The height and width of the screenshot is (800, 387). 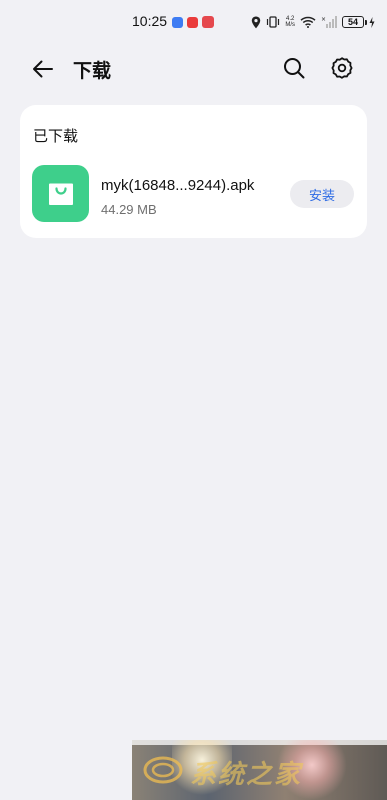 I want to click on charging-icon, so click(x=372, y=22).